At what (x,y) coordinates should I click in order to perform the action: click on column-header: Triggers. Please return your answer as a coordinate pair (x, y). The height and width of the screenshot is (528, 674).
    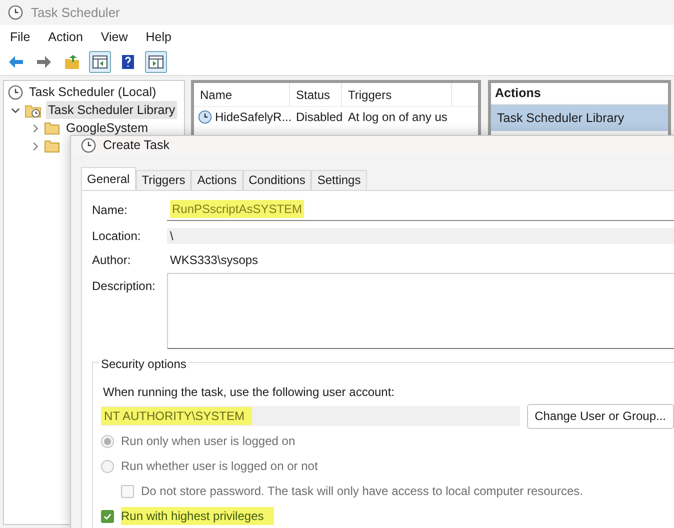
    Looking at the image, I should click on (397, 94).